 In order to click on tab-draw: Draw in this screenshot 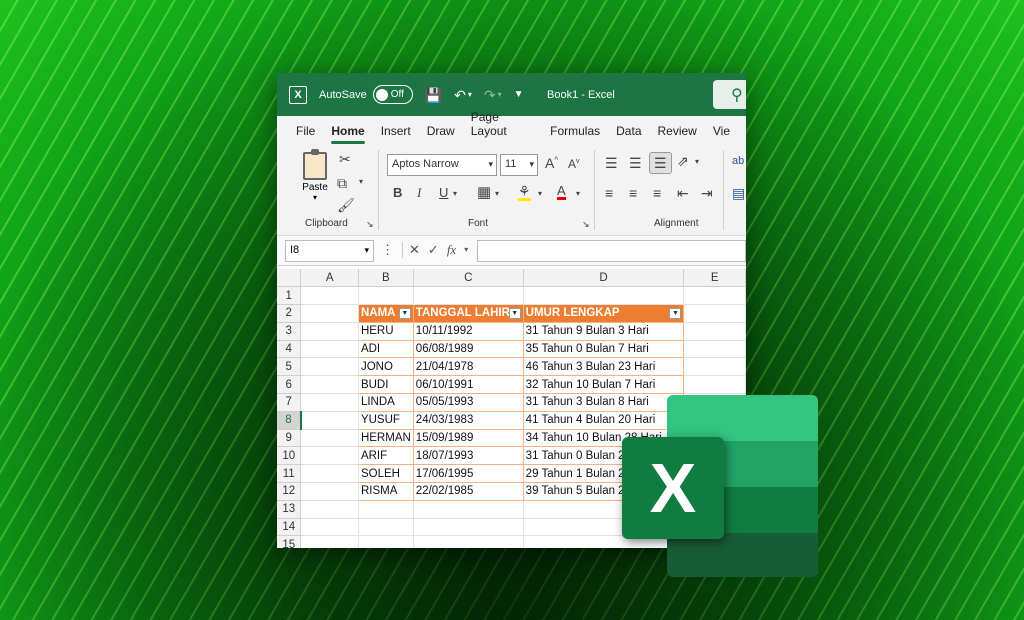, I will do `click(441, 134)`.